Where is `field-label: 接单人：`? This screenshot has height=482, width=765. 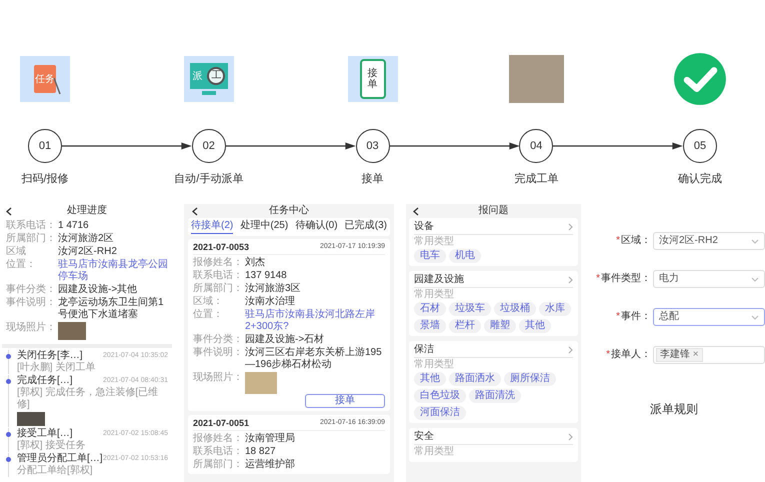 field-label: 接单人： is located at coordinates (631, 354).